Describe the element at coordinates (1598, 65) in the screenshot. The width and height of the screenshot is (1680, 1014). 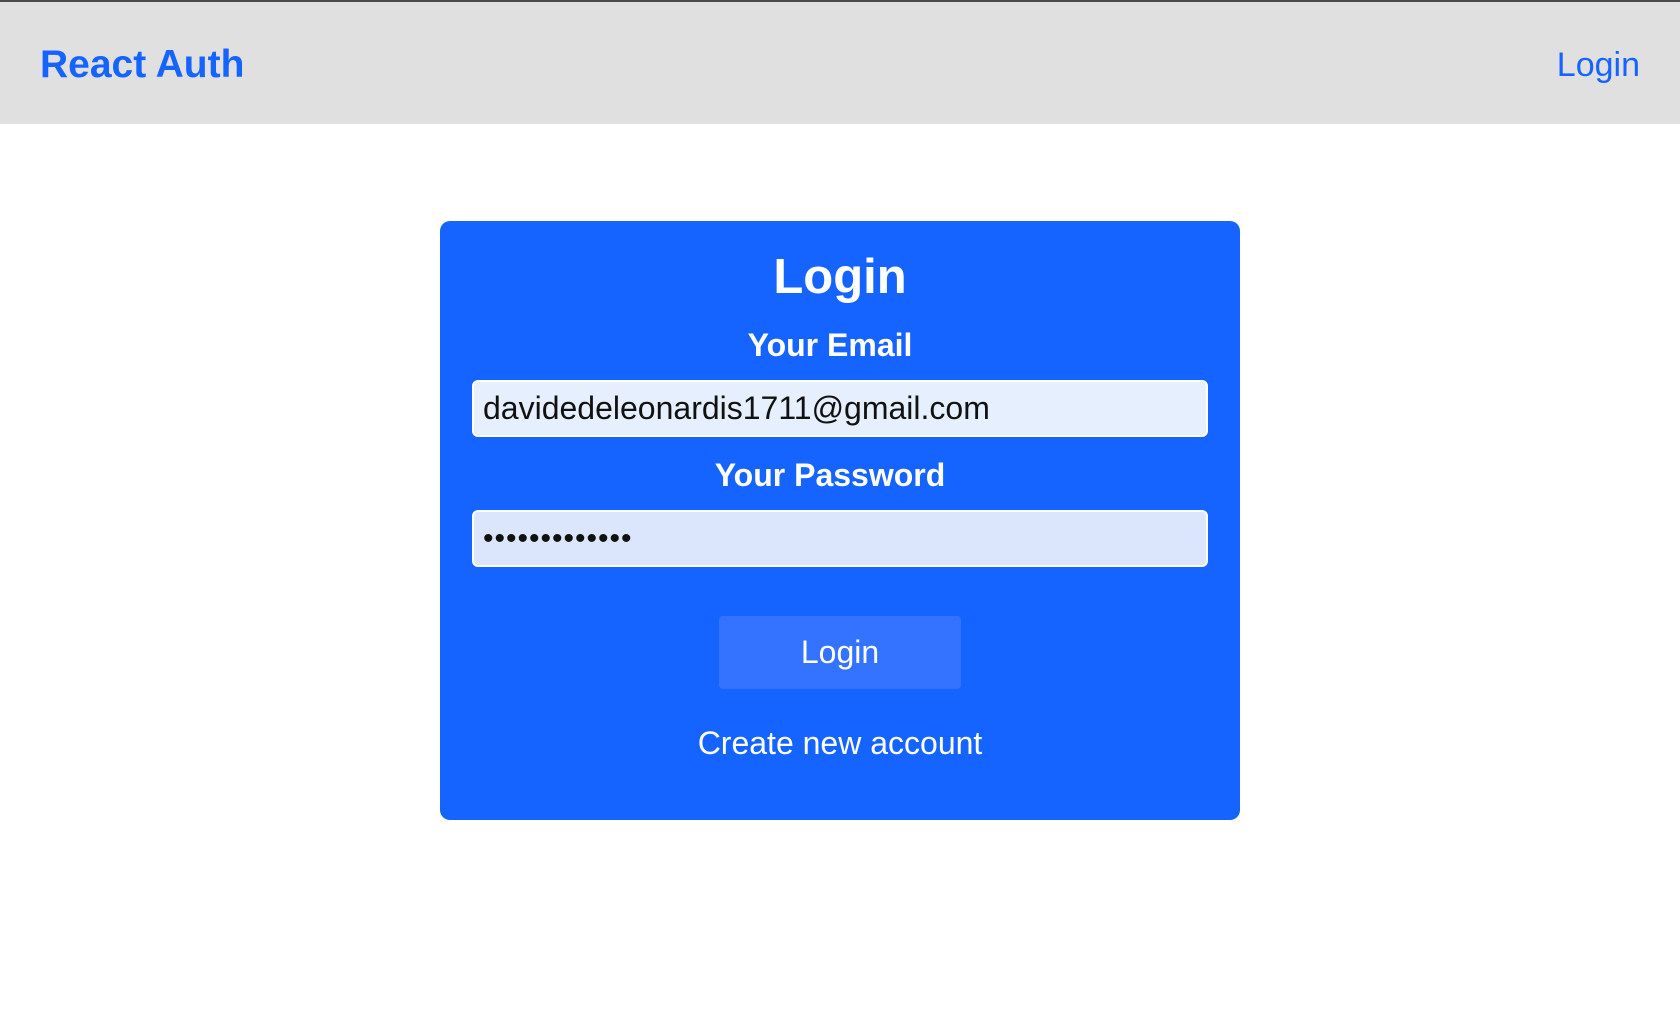
I see `nav-login-link: Login` at that location.